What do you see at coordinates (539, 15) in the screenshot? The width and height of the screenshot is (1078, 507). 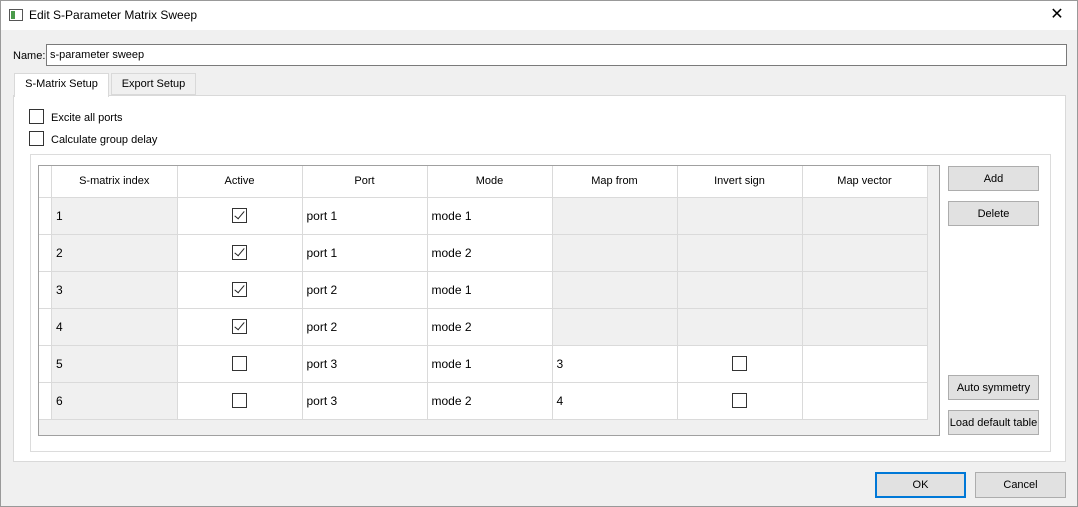 I see `title-bar: Edit S-Parameter Matrix Sweep ✕` at bounding box center [539, 15].